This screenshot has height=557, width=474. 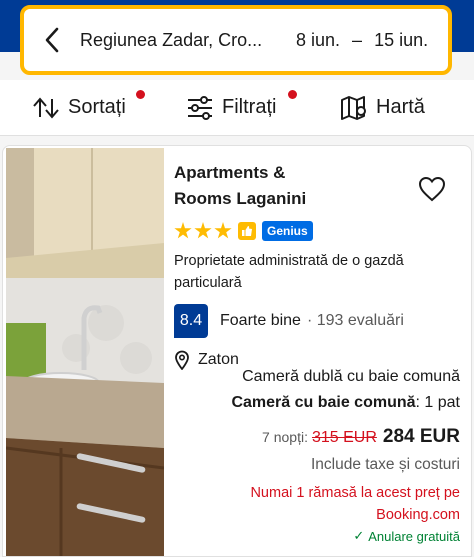 I want to click on location-row: Zaton, so click(x=321, y=360).